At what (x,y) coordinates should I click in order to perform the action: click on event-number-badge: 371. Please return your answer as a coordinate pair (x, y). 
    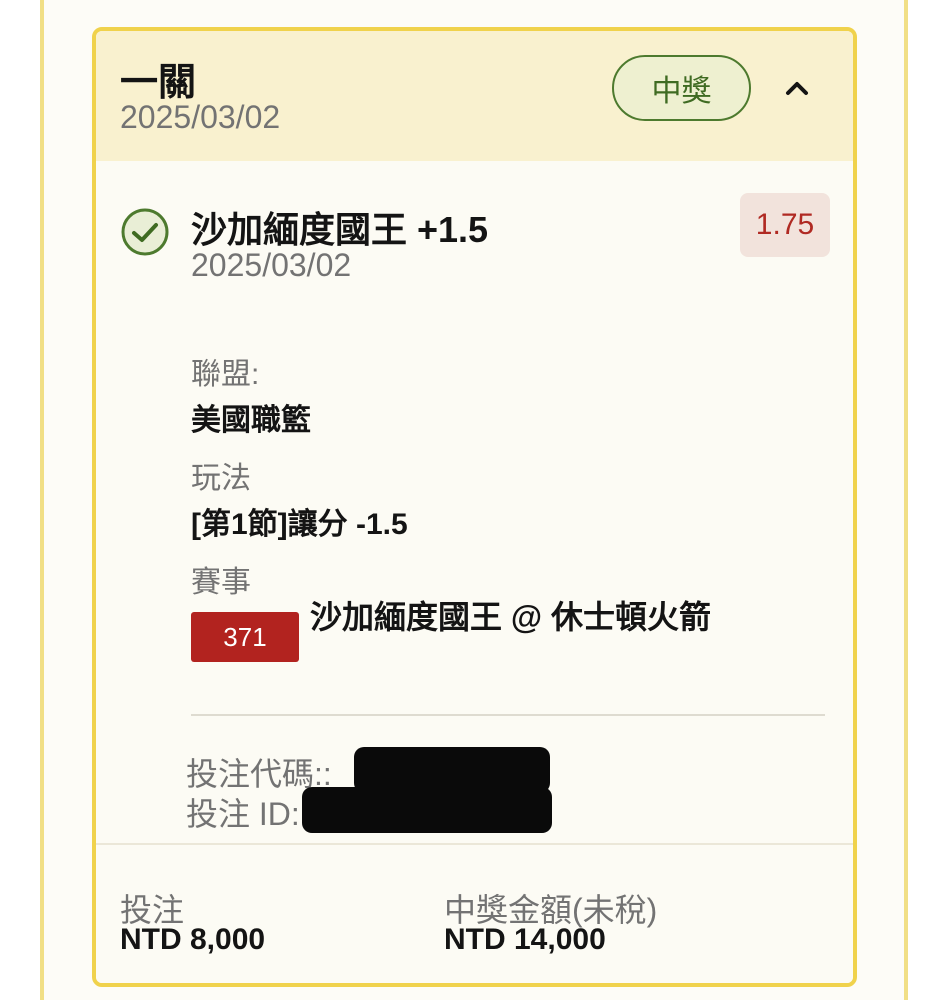
    Looking at the image, I should click on (245, 637).